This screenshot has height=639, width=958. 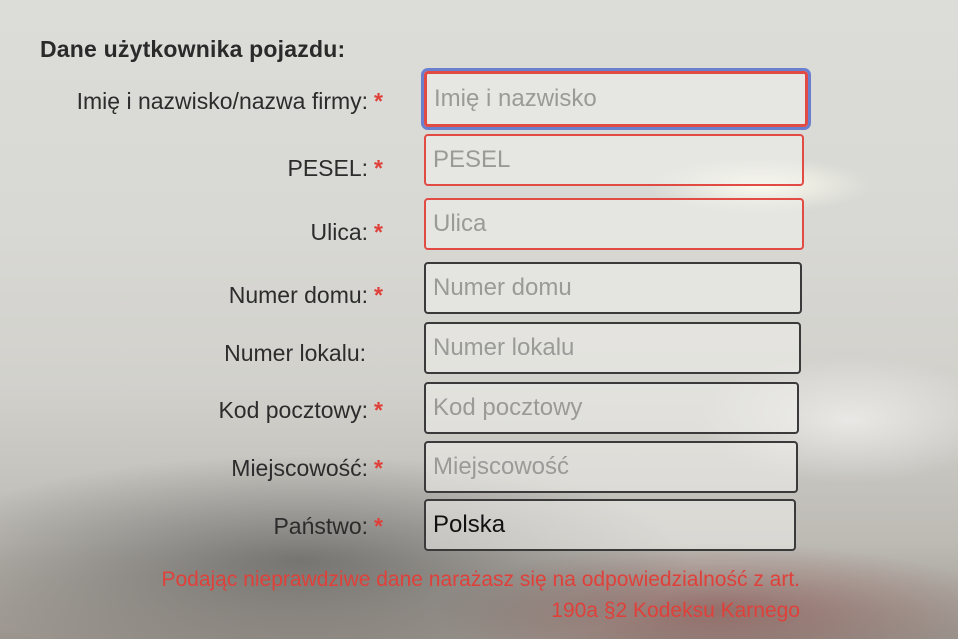 What do you see at coordinates (305, 295) in the screenshot?
I see `house-number-label: Numer domu: *` at bounding box center [305, 295].